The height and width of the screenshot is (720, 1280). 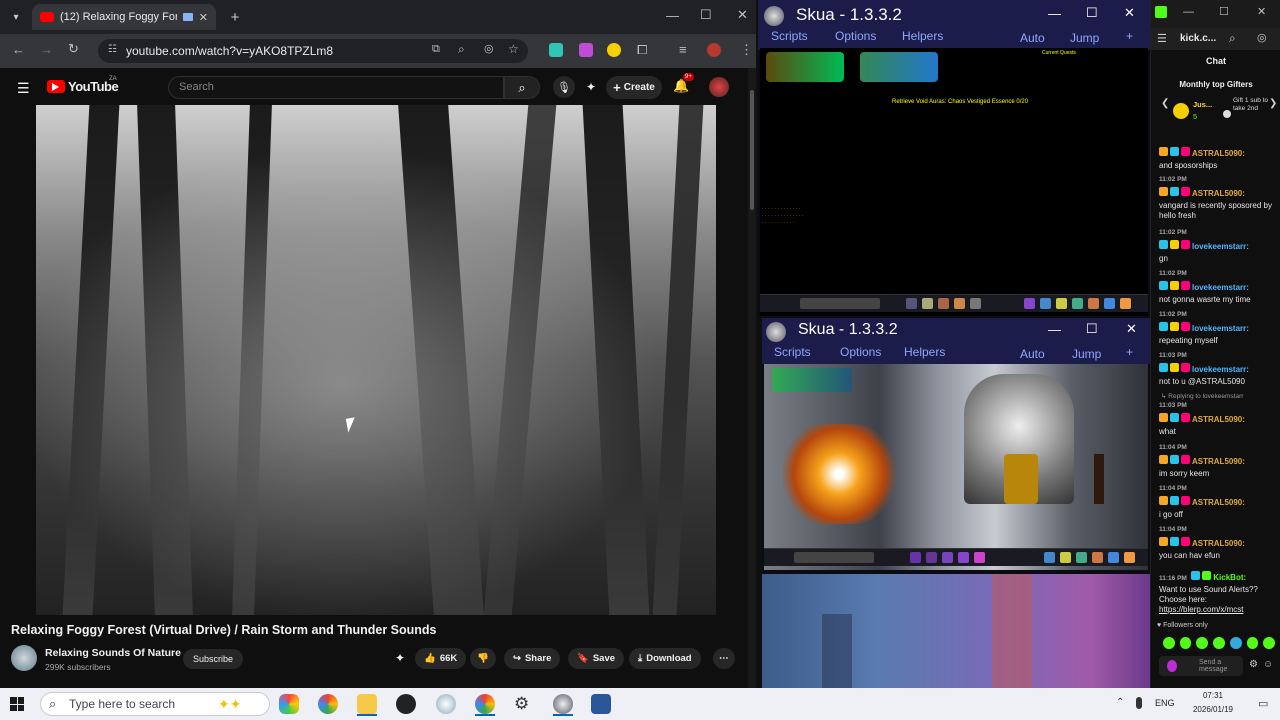 What do you see at coordinates (1139, 703) in the screenshot?
I see `tray-mic-icon` at bounding box center [1139, 703].